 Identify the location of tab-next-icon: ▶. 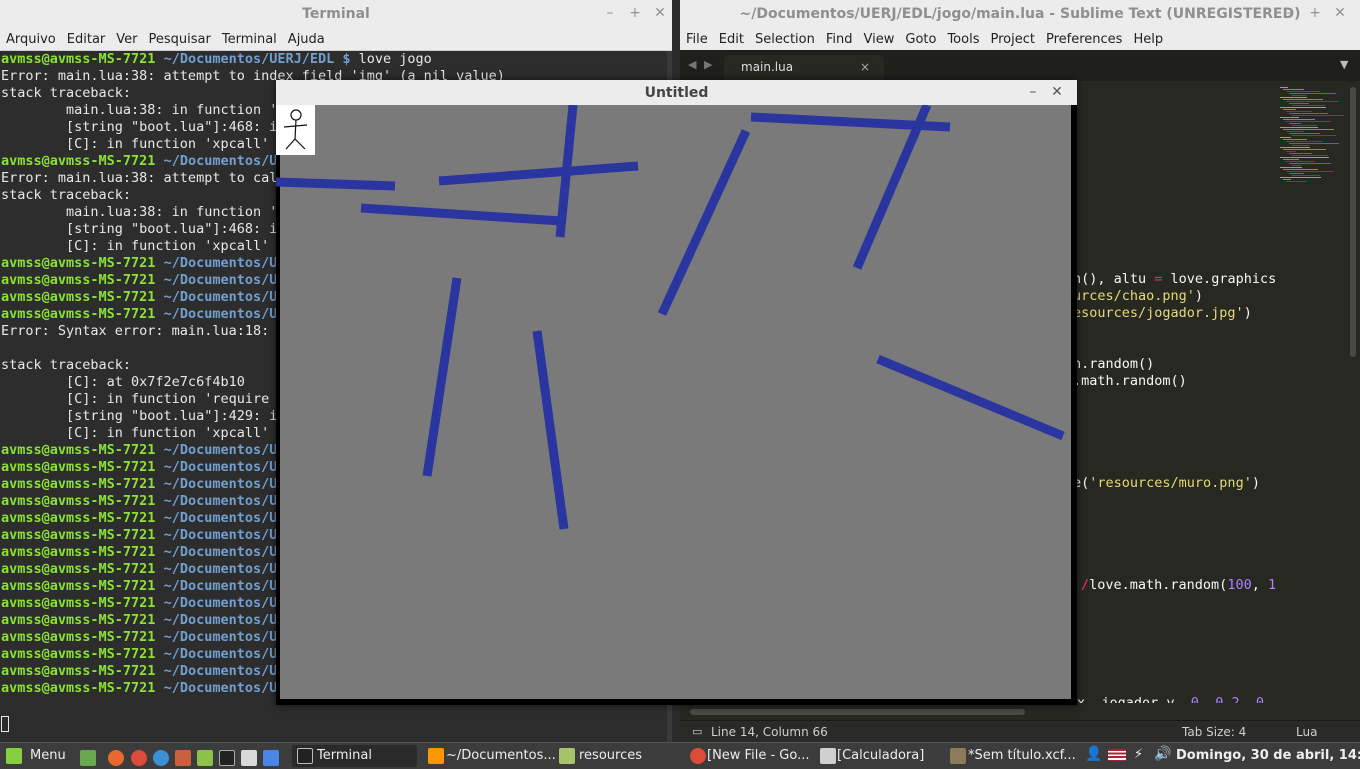
(708, 64).